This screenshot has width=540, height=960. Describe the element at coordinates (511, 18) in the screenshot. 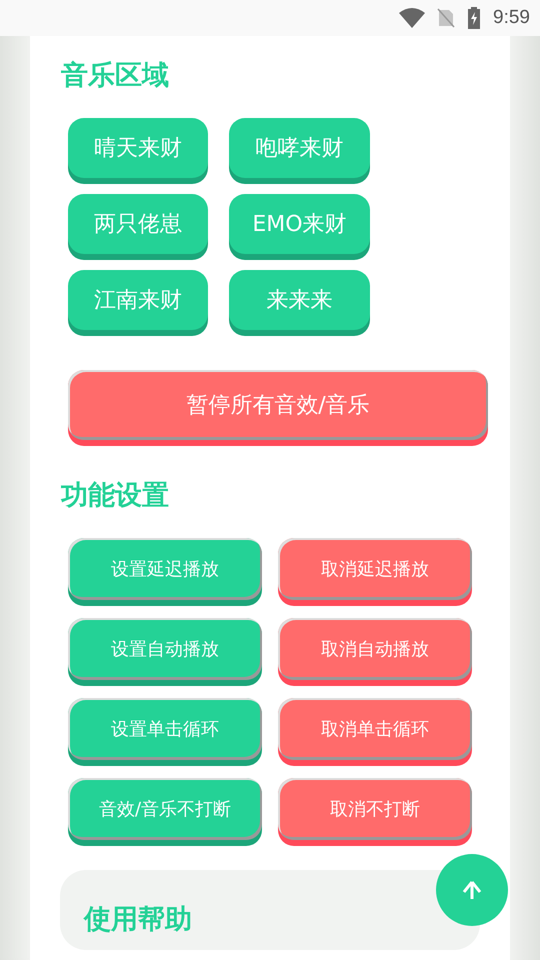

I see `status-time: 9:59` at that location.